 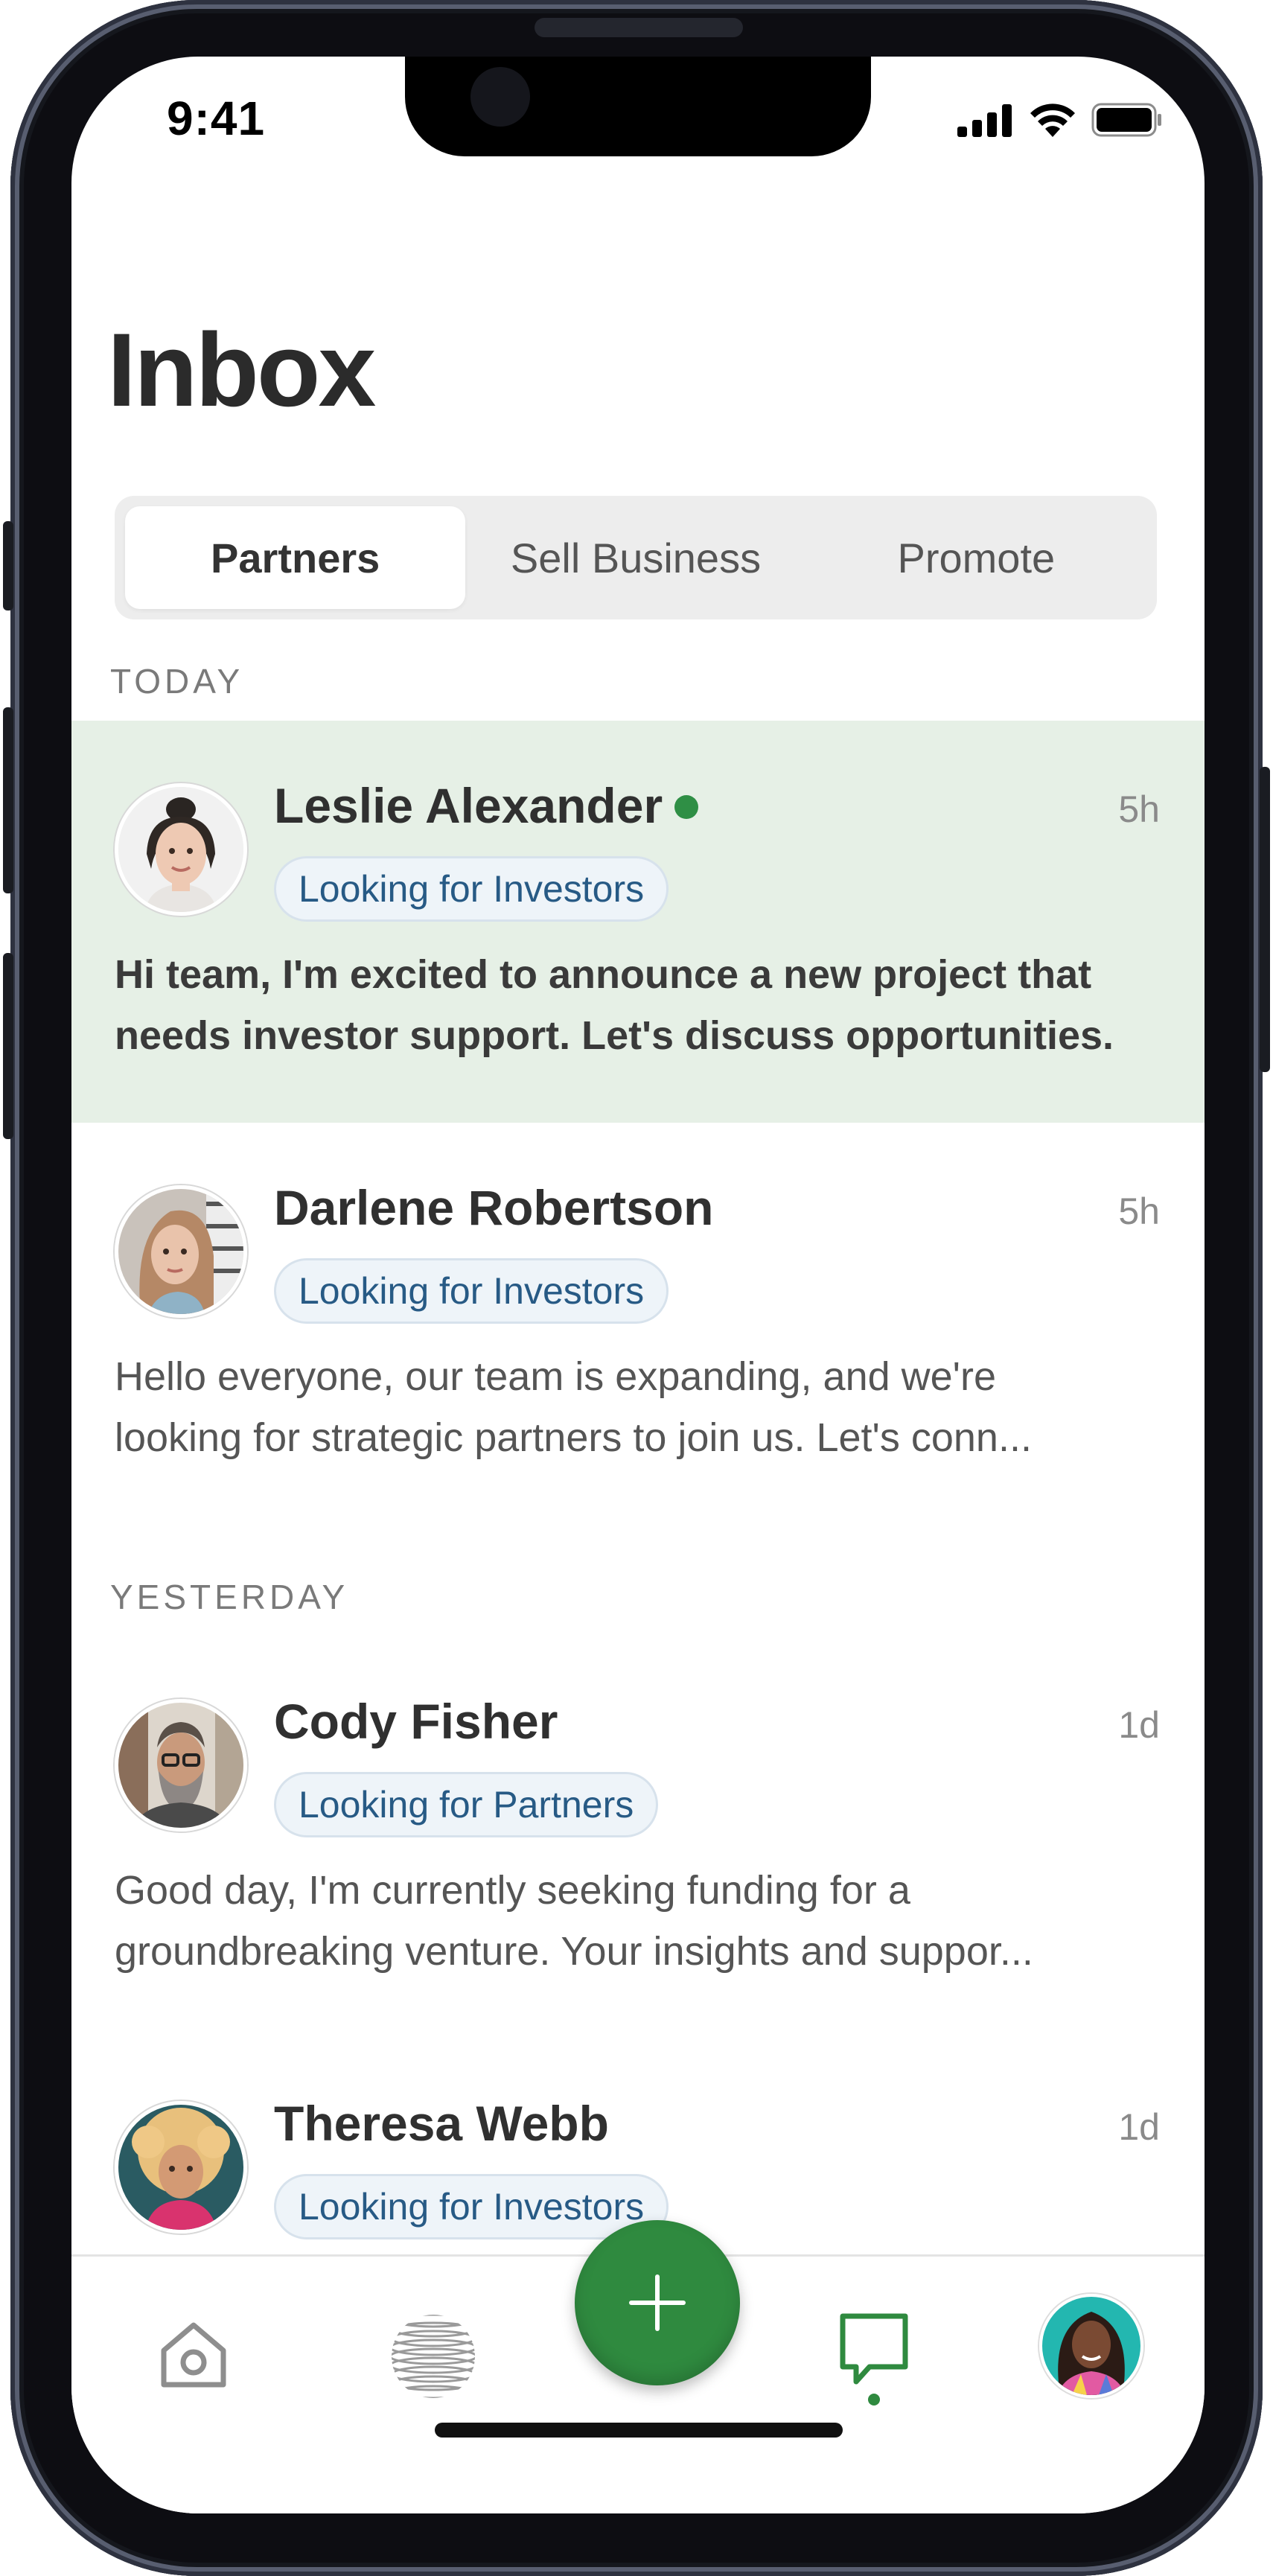 What do you see at coordinates (230, 1597) in the screenshot?
I see `section-label-yesterday: YESTERDAY` at bounding box center [230, 1597].